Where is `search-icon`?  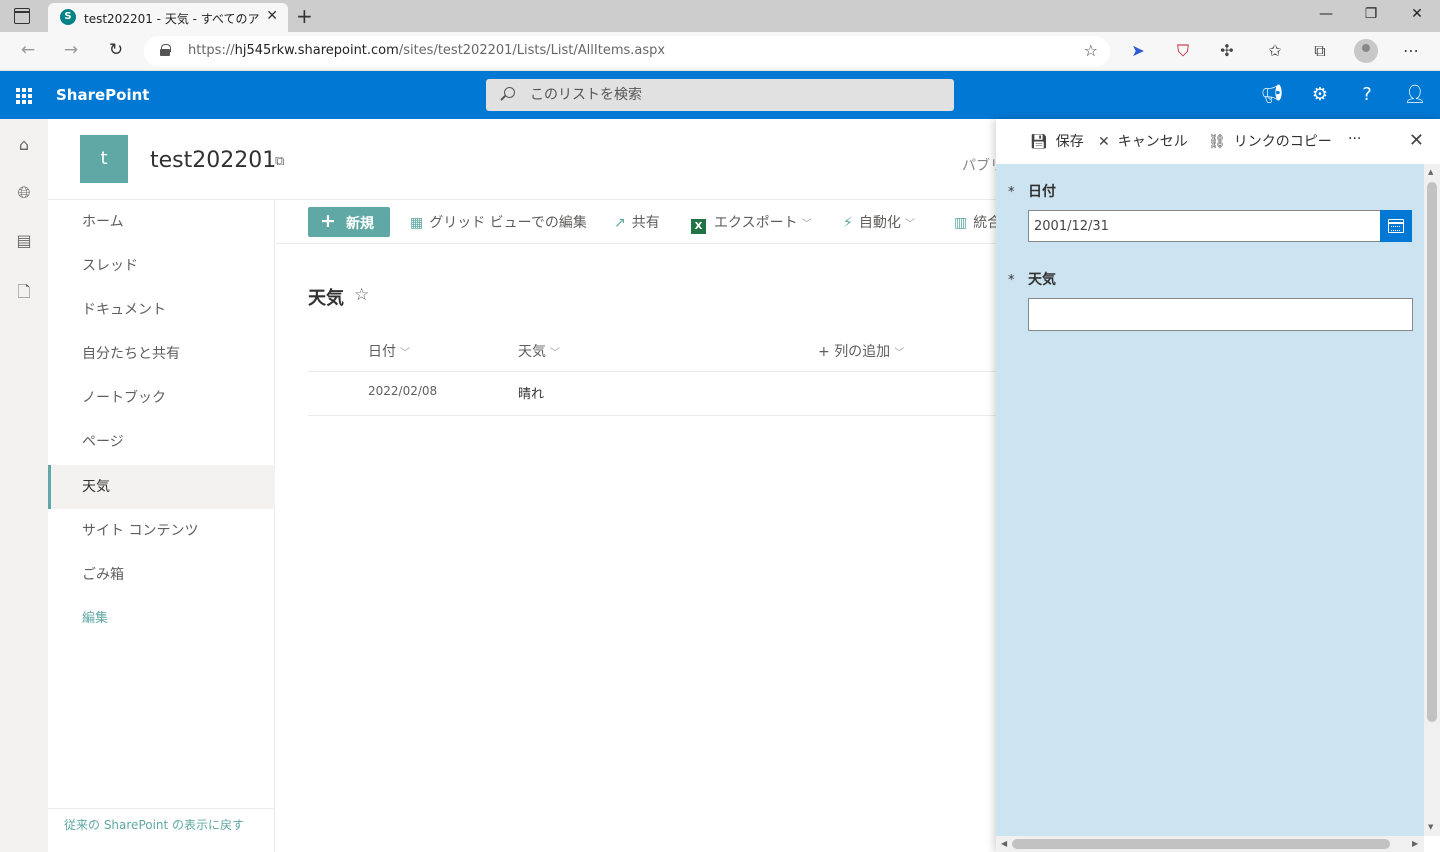
search-icon is located at coordinates (509, 92).